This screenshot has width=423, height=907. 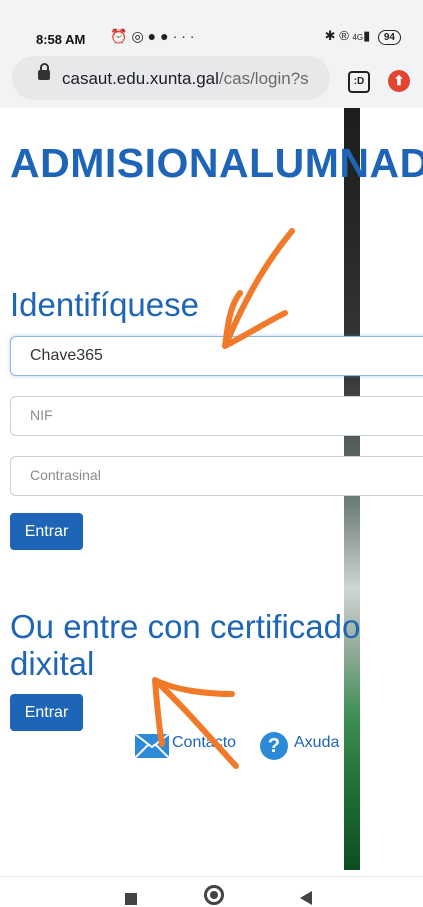 I want to click on bluetooth-icon: ✱, so click(x=330, y=35).